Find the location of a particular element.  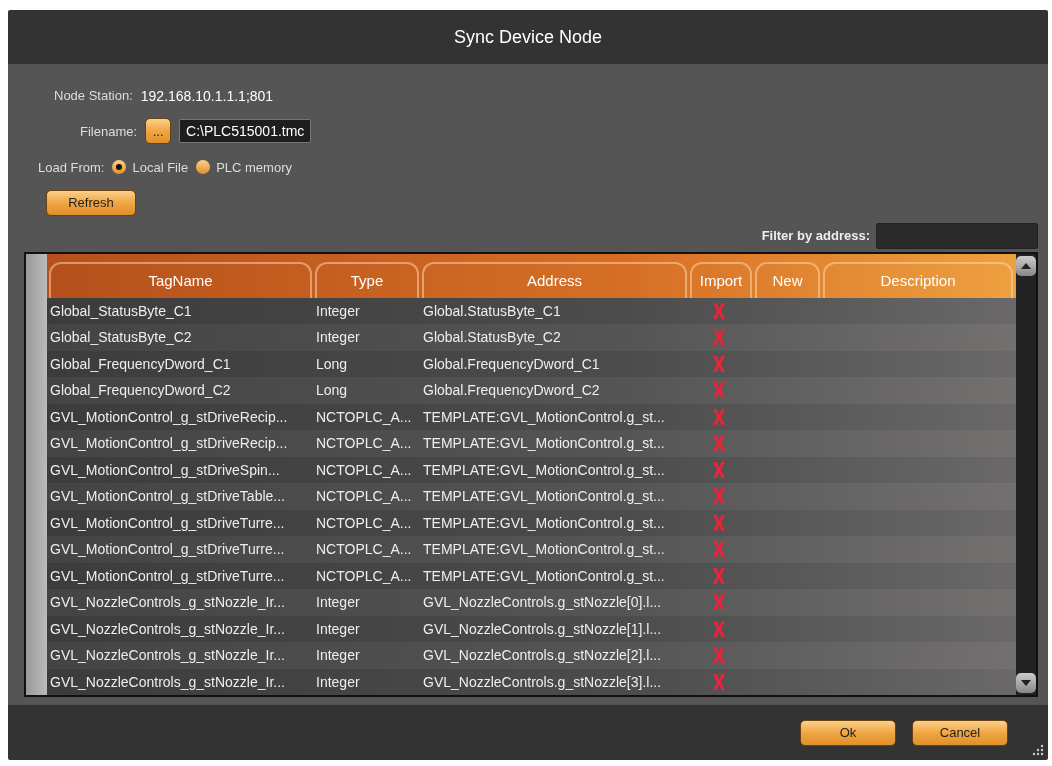

table-cell-text: Global_StatusByte_C2 is located at coordinates (121, 337).